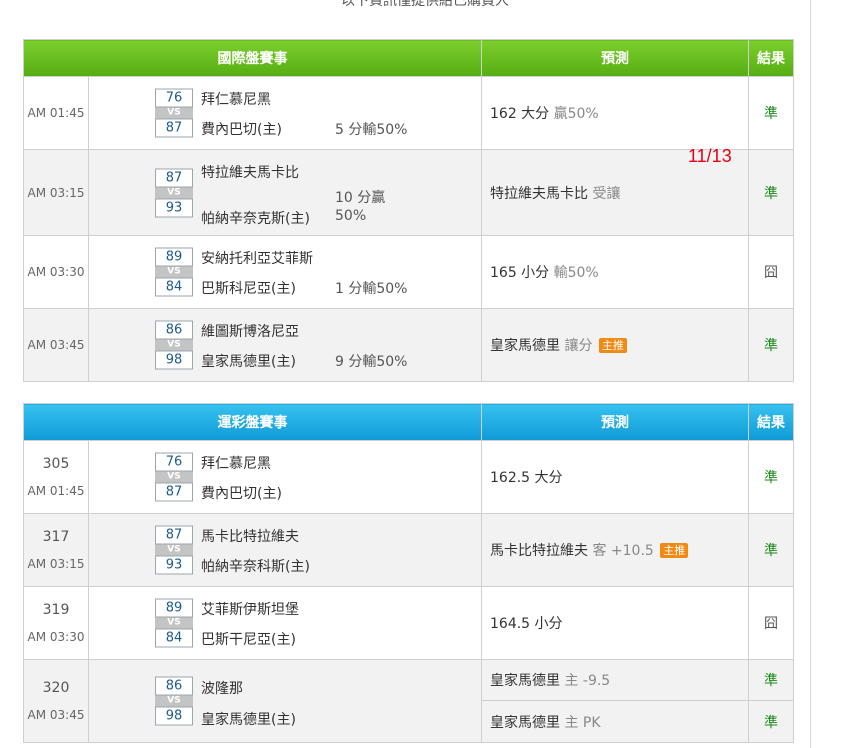  Describe the element at coordinates (526, 624) in the screenshot. I see `prediction-main: 164.5 小分` at that location.